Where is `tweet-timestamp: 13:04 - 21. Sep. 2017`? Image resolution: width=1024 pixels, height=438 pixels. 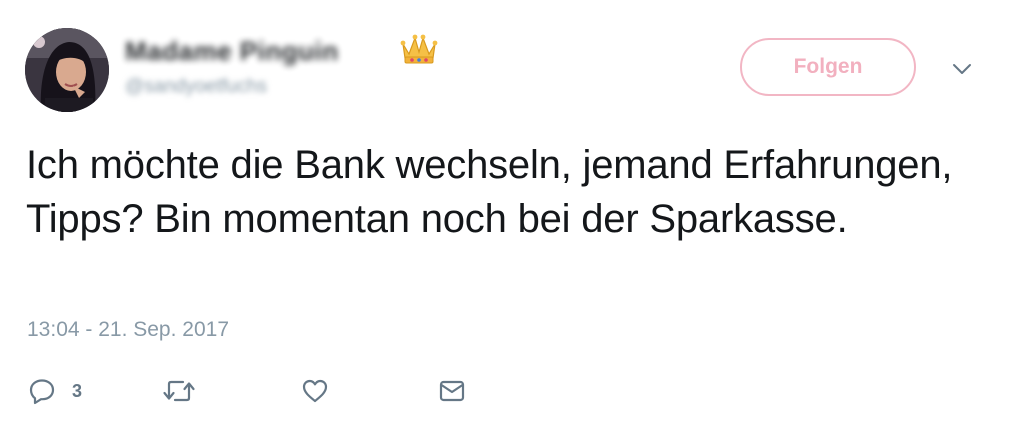 tweet-timestamp: 13:04 - 21. Sep. 2017 is located at coordinates (128, 330).